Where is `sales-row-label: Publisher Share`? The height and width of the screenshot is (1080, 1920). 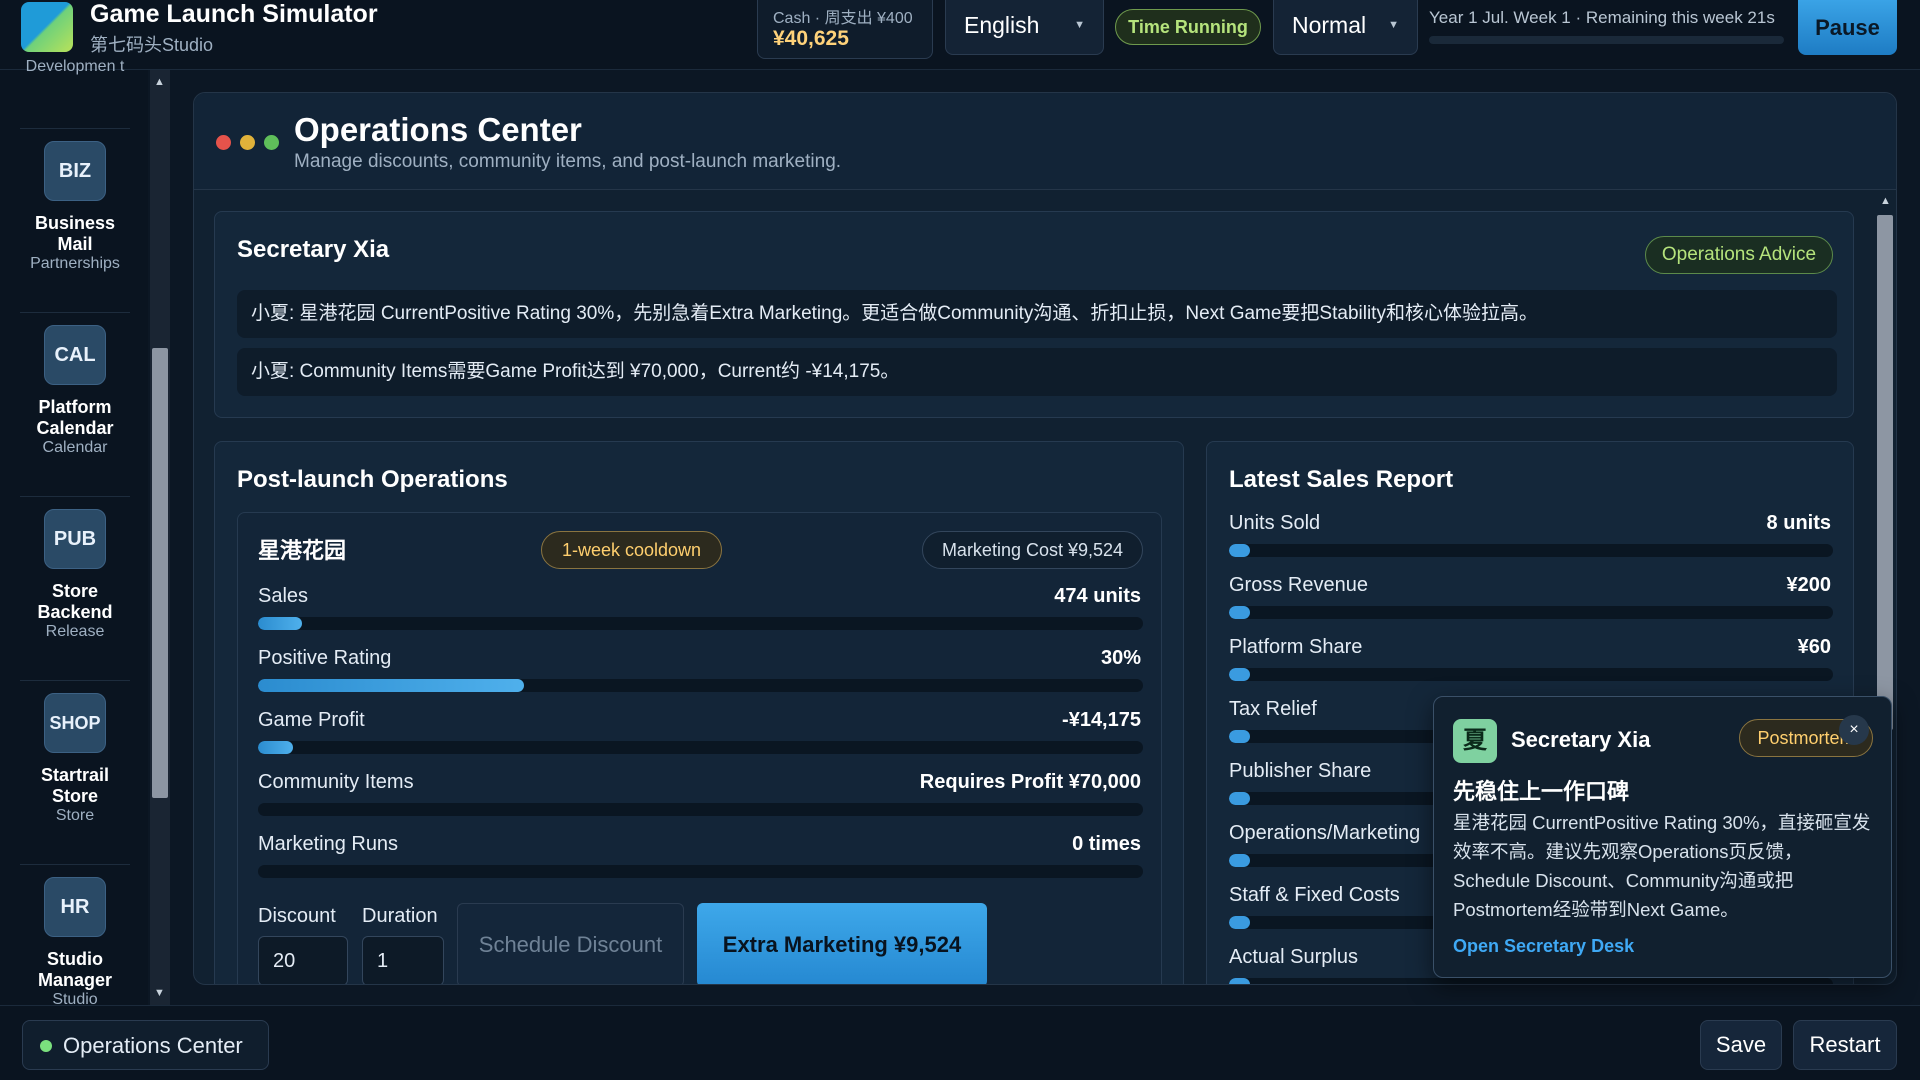
sales-row-label: Publisher Share is located at coordinates (1300, 771).